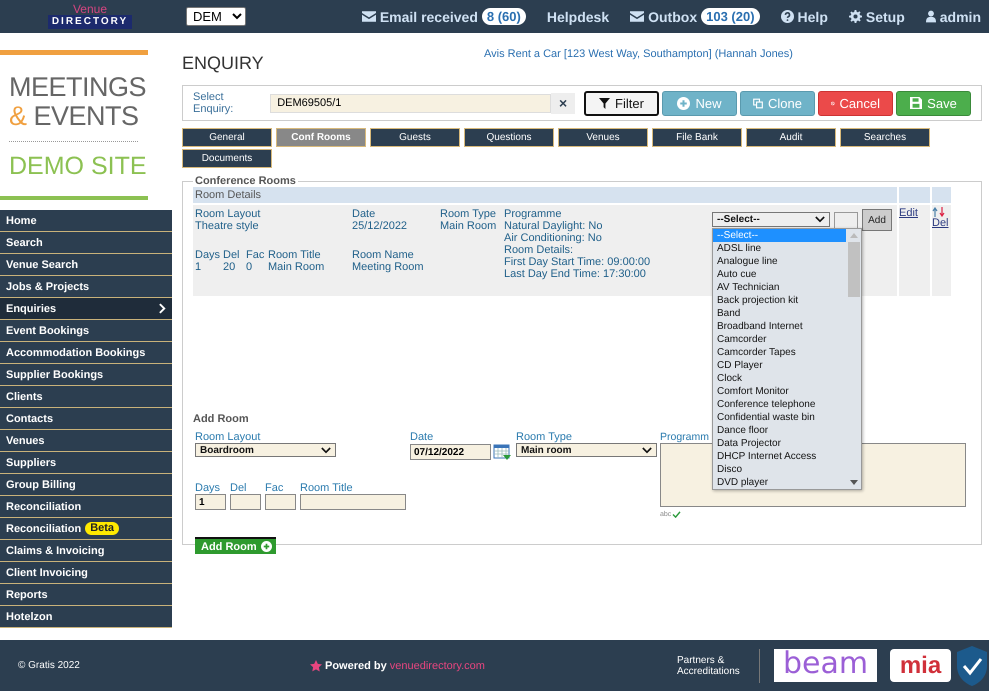 The image size is (989, 691). I want to click on sidebar-label: Suppliers, so click(31, 462).